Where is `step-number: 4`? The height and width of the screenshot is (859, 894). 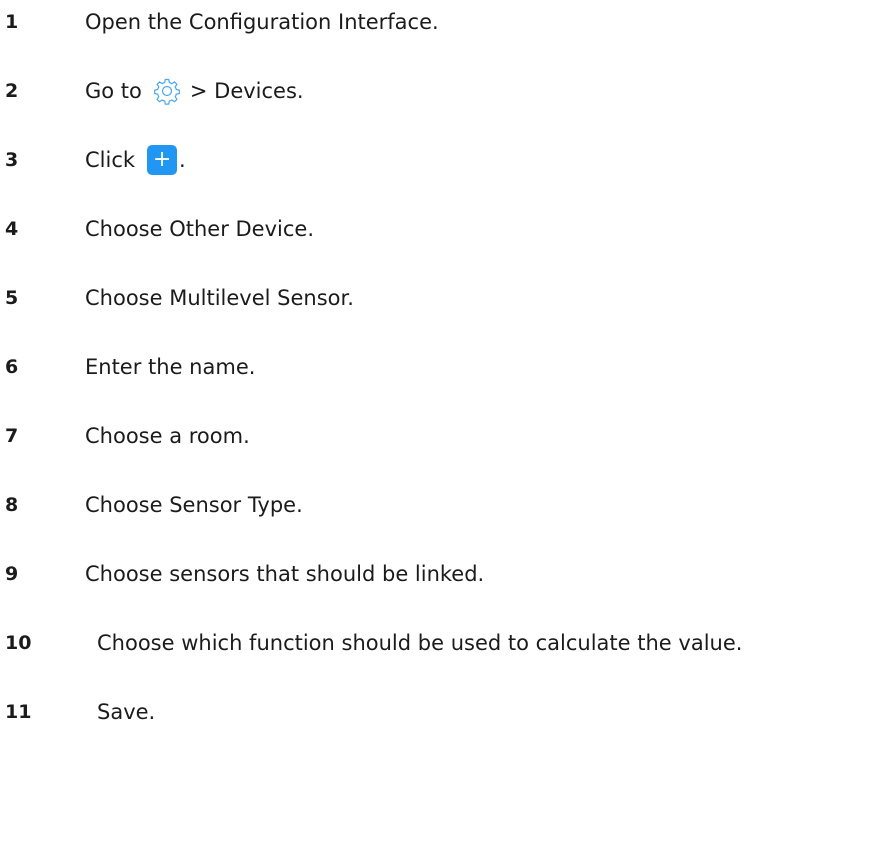 step-number: 4 is located at coordinates (12, 229).